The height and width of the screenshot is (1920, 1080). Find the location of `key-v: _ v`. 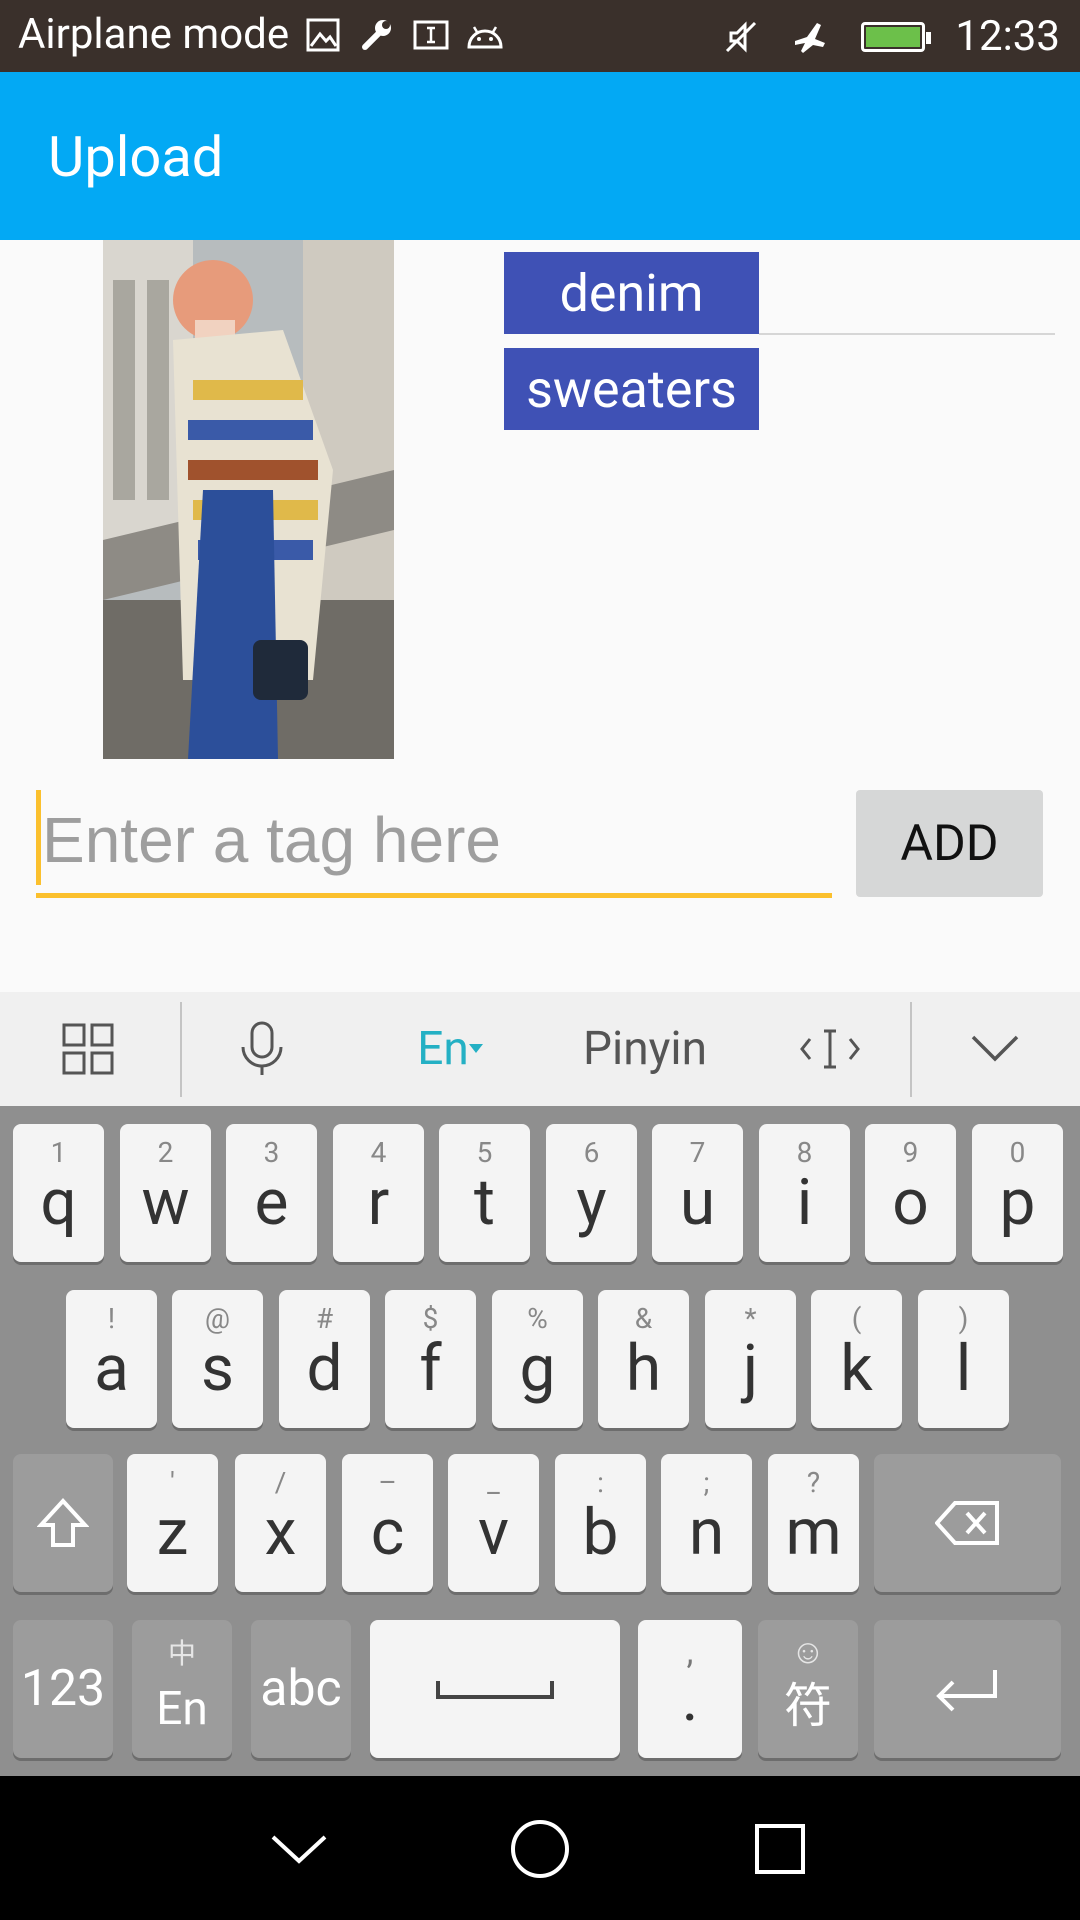

key-v: _ v is located at coordinates (493, 1523).